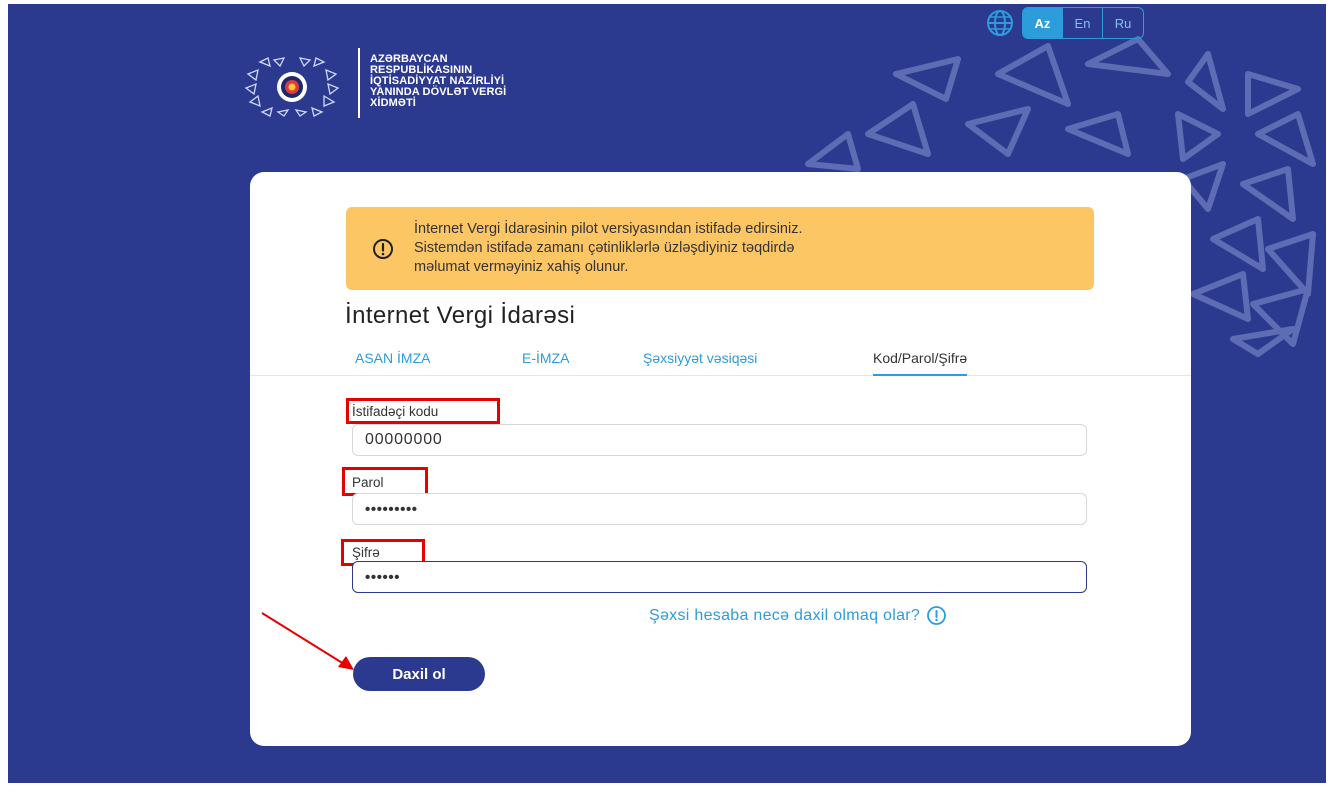  I want to click on logo-divider, so click(359, 83).